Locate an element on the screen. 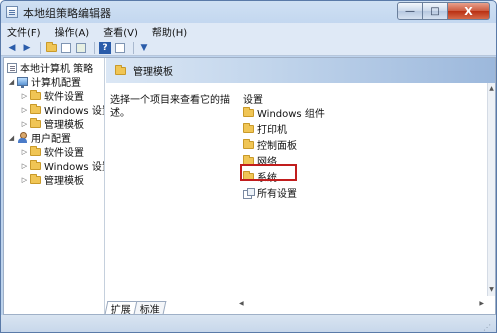 The width and height of the screenshot is (497, 333). tree-item-root: 本地计算机 策略 is located at coordinates (50, 68).